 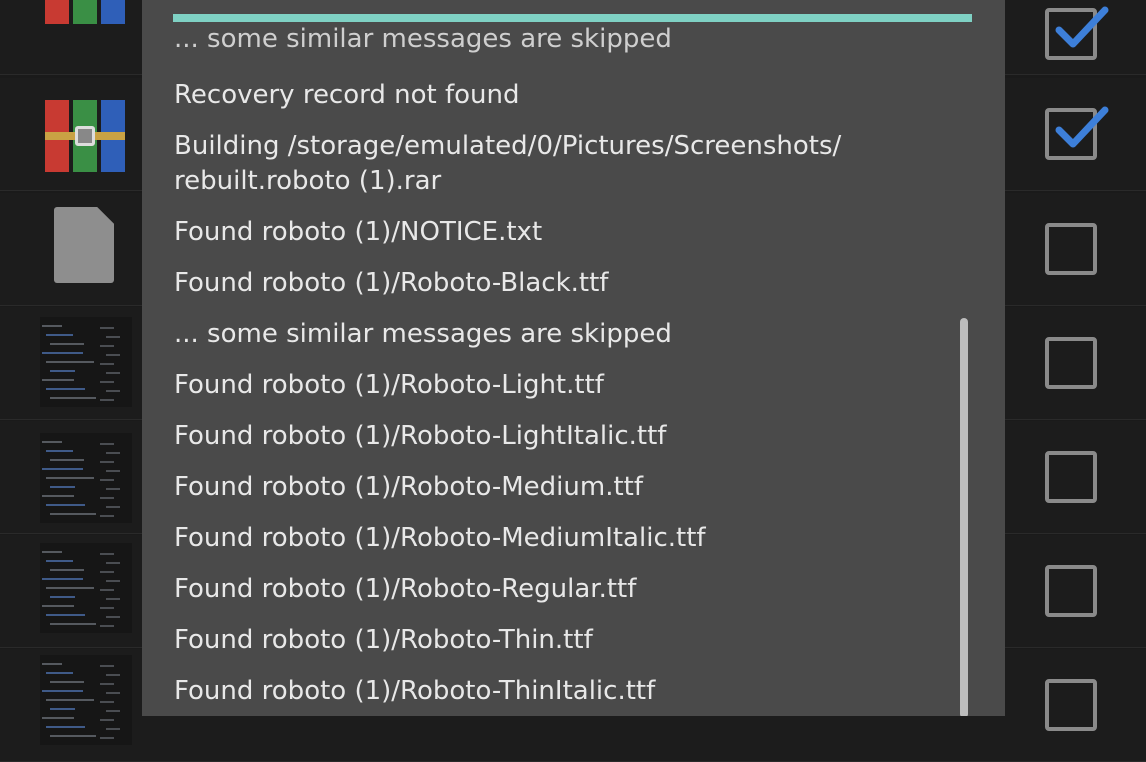 I want to click on log-line: Recovery record not found, so click(x=347, y=95).